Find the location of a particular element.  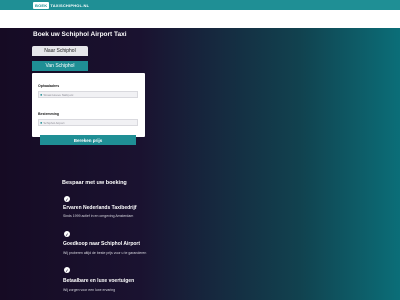

destination-label: Bestemming is located at coordinates (49, 114).